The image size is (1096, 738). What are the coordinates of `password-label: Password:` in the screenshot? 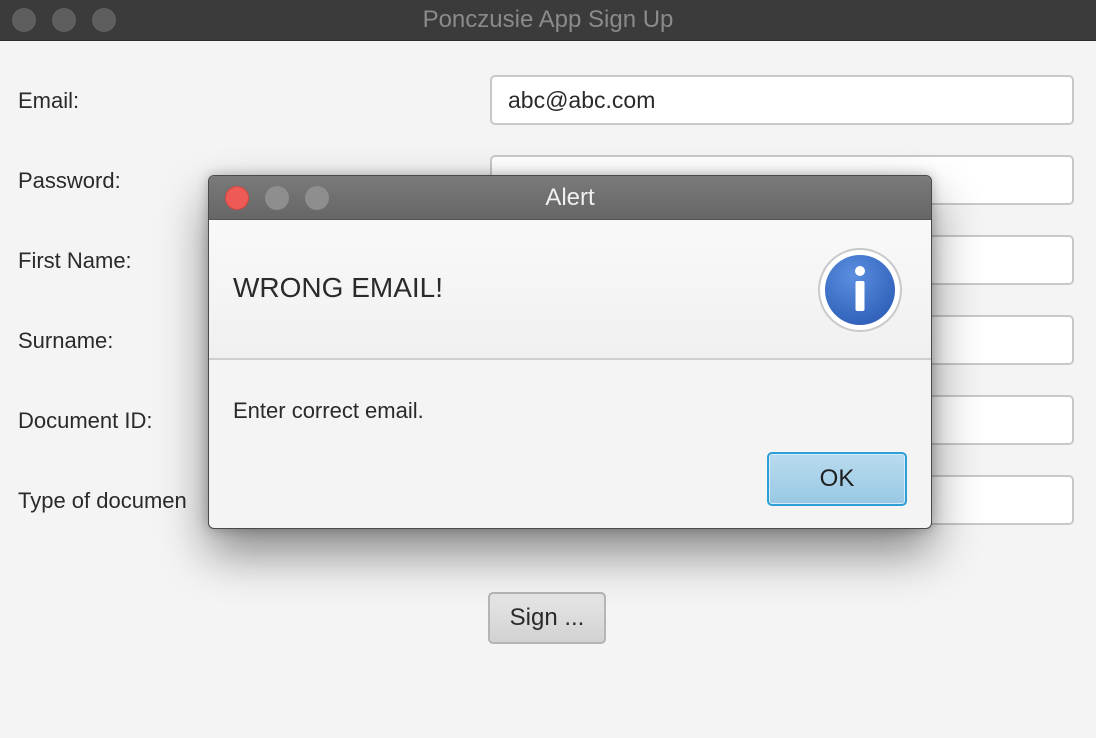 It's located at (69, 180).